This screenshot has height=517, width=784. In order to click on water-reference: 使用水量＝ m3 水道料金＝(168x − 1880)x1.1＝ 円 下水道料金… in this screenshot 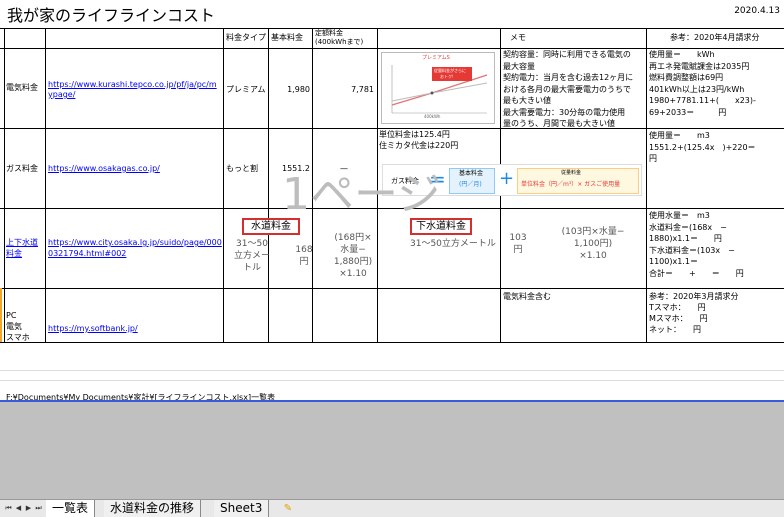, I will do `click(696, 244)`.